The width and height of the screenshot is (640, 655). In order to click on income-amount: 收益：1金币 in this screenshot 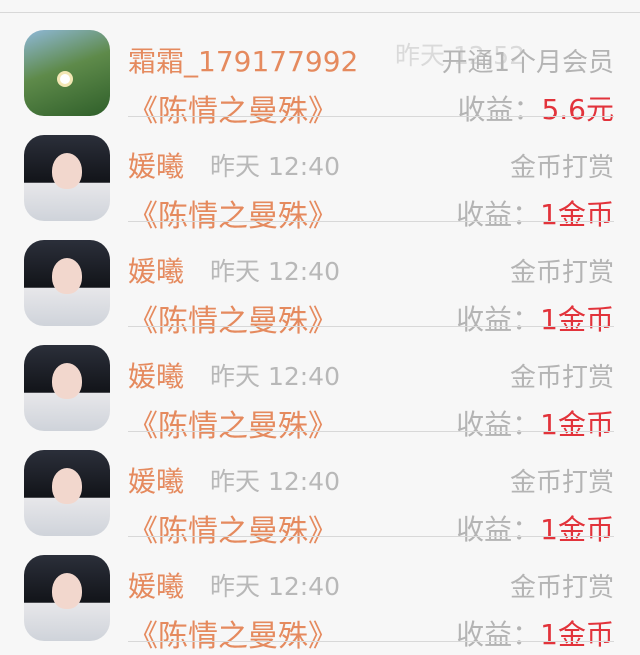, I will do `click(535, 633)`.